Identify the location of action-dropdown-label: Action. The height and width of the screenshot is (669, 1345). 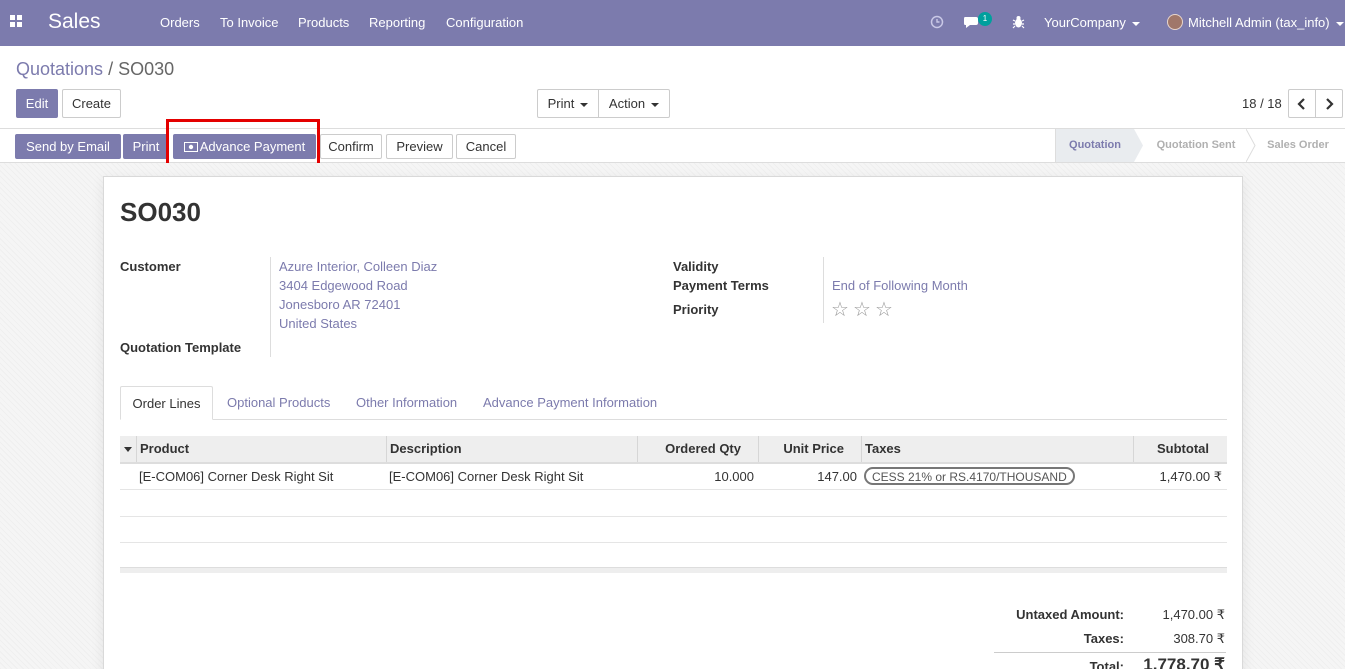
(627, 103).